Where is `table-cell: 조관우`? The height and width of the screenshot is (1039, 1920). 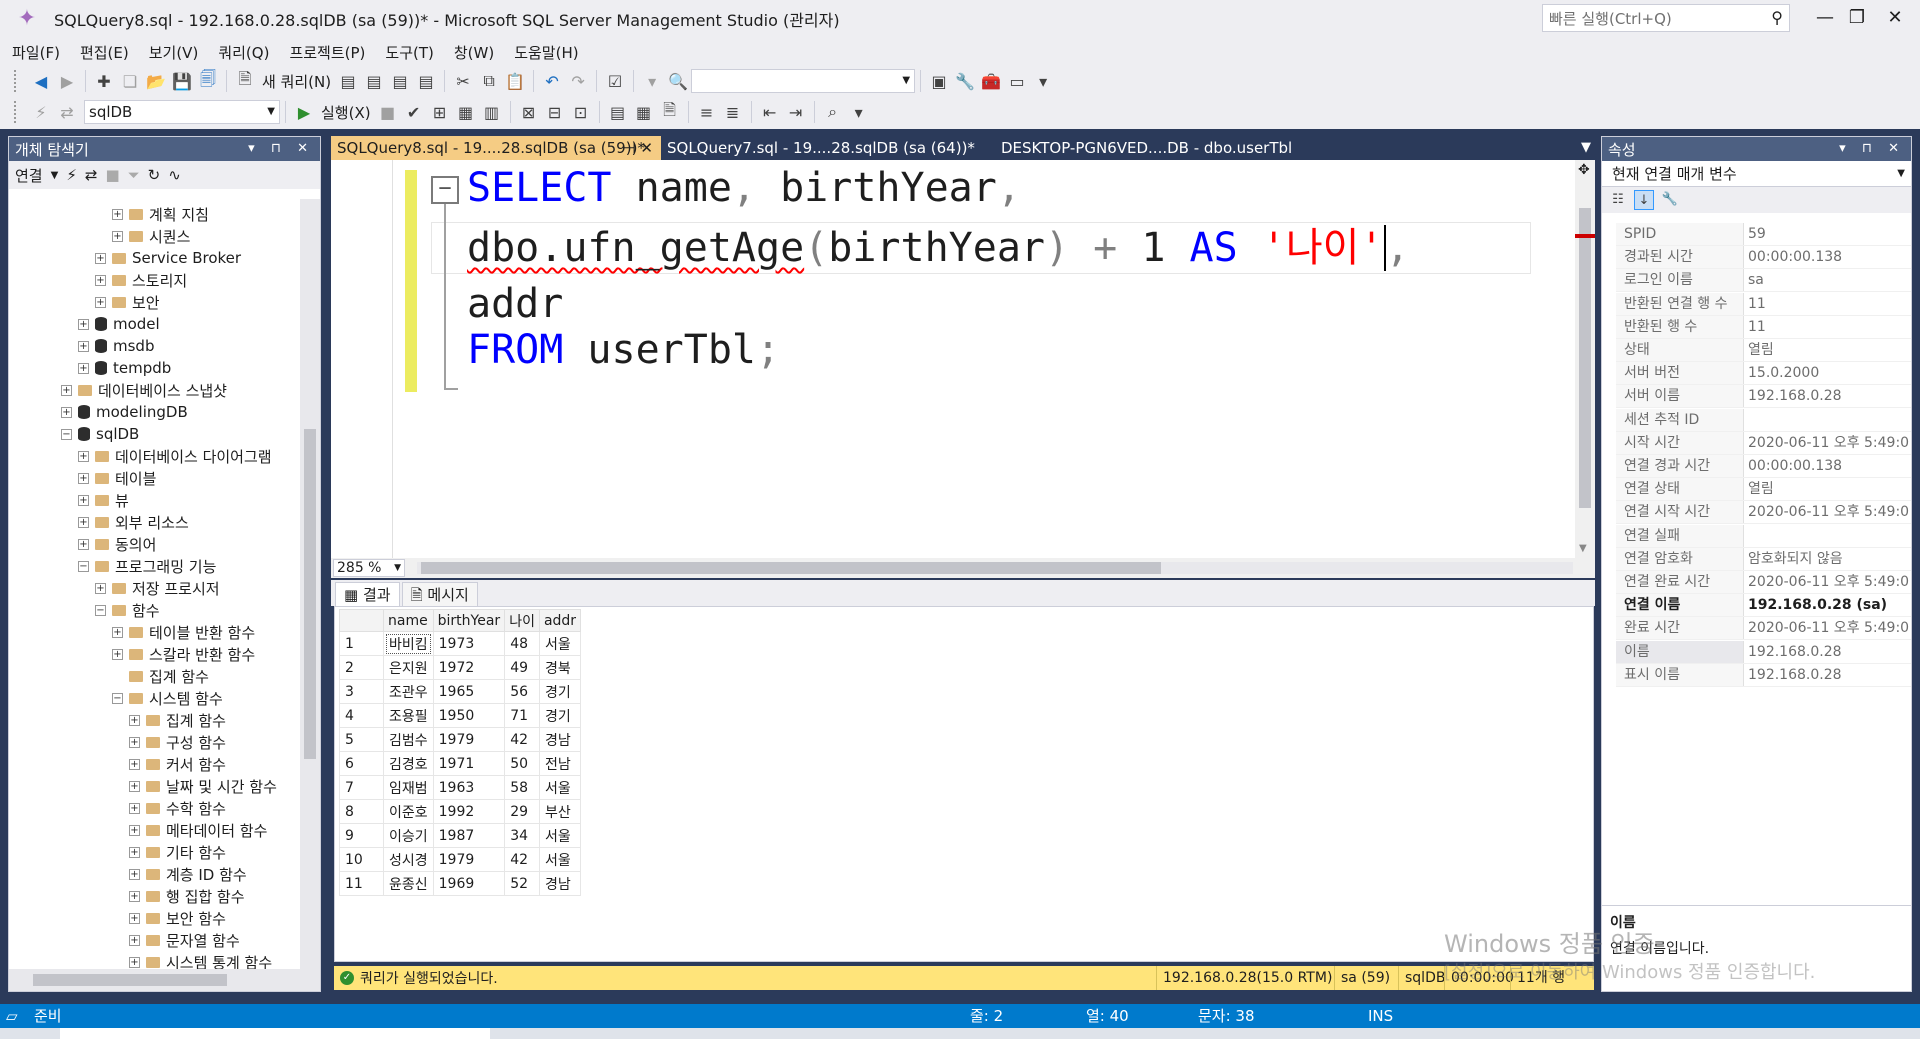
table-cell: 조관우 is located at coordinates (408, 691).